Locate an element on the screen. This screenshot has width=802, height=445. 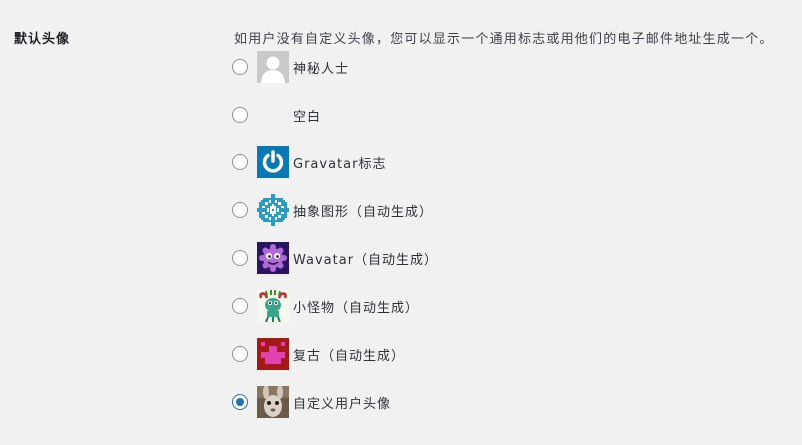
option-mystery-person: 神秘人士 is located at coordinates (290, 67).